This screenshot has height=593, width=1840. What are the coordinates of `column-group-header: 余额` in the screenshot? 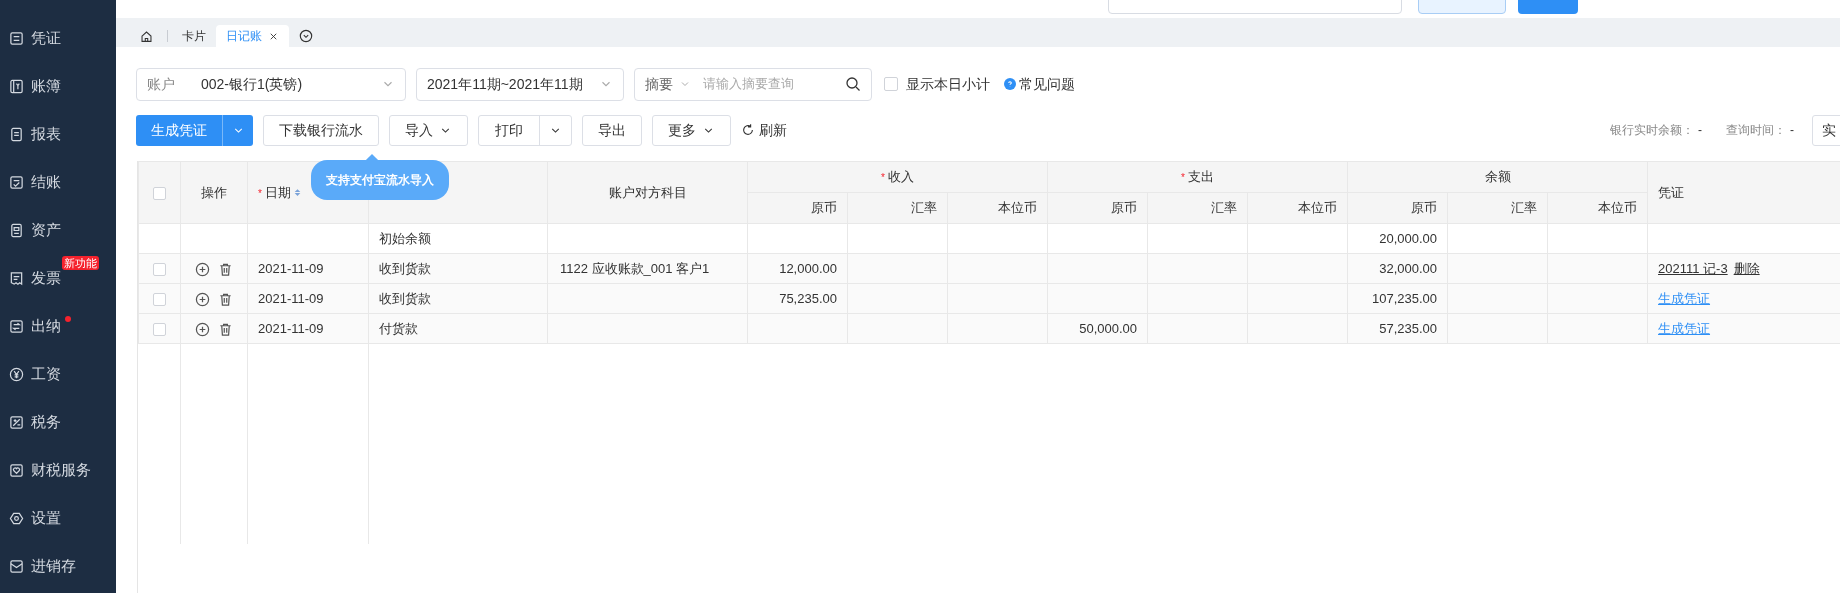 It's located at (1497, 177).